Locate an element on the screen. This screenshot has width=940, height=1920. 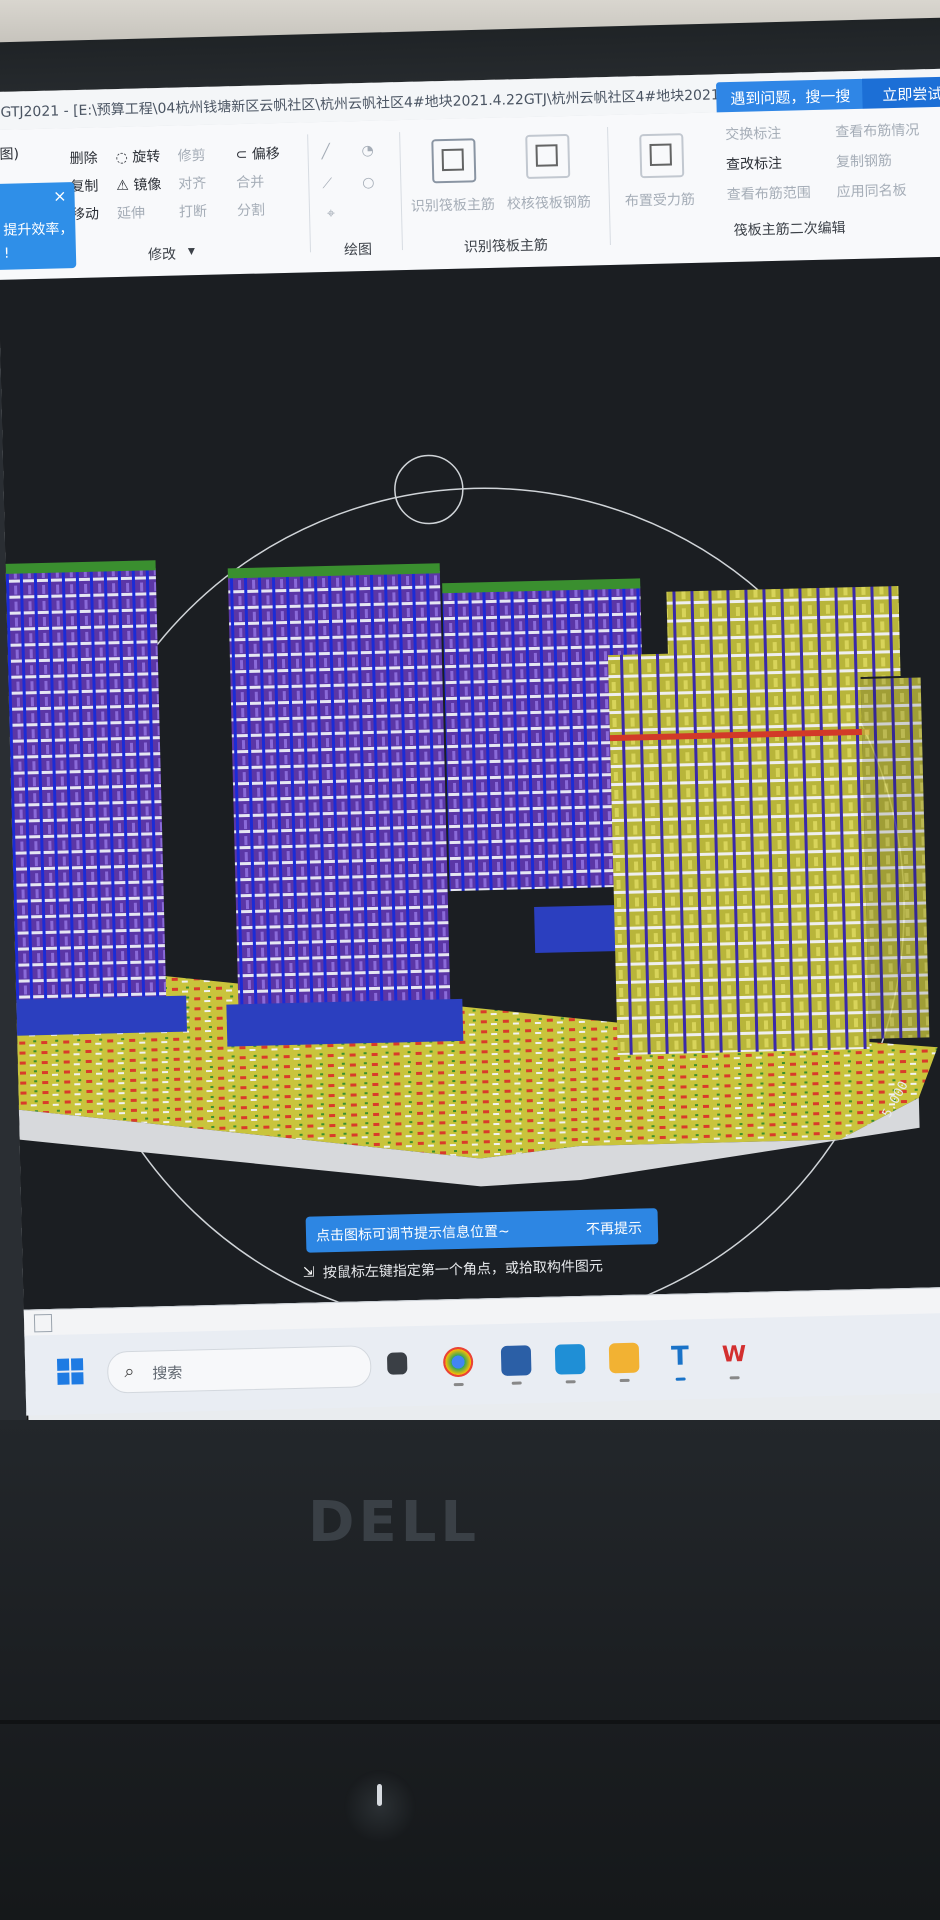
ribbon-tab-left: 图) is located at coordinates (9, 153).